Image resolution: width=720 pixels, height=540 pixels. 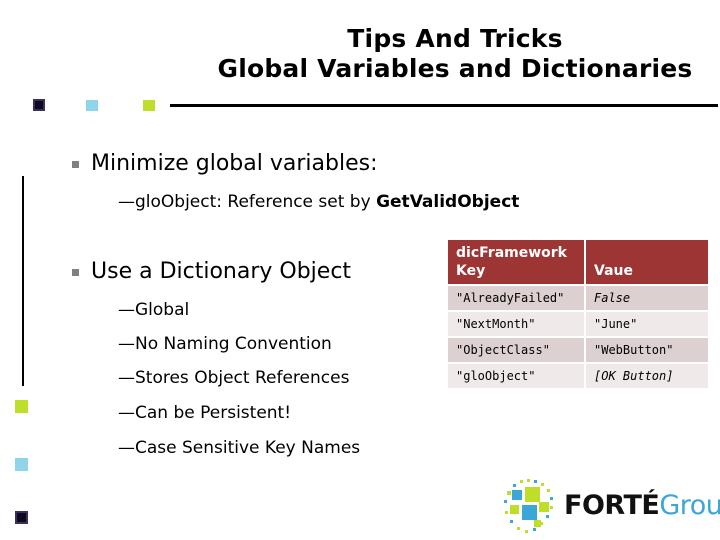 What do you see at coordinates (23, 281) in the screenshot?
I see `left-vertical-divider` at bounding box center [23, 281].